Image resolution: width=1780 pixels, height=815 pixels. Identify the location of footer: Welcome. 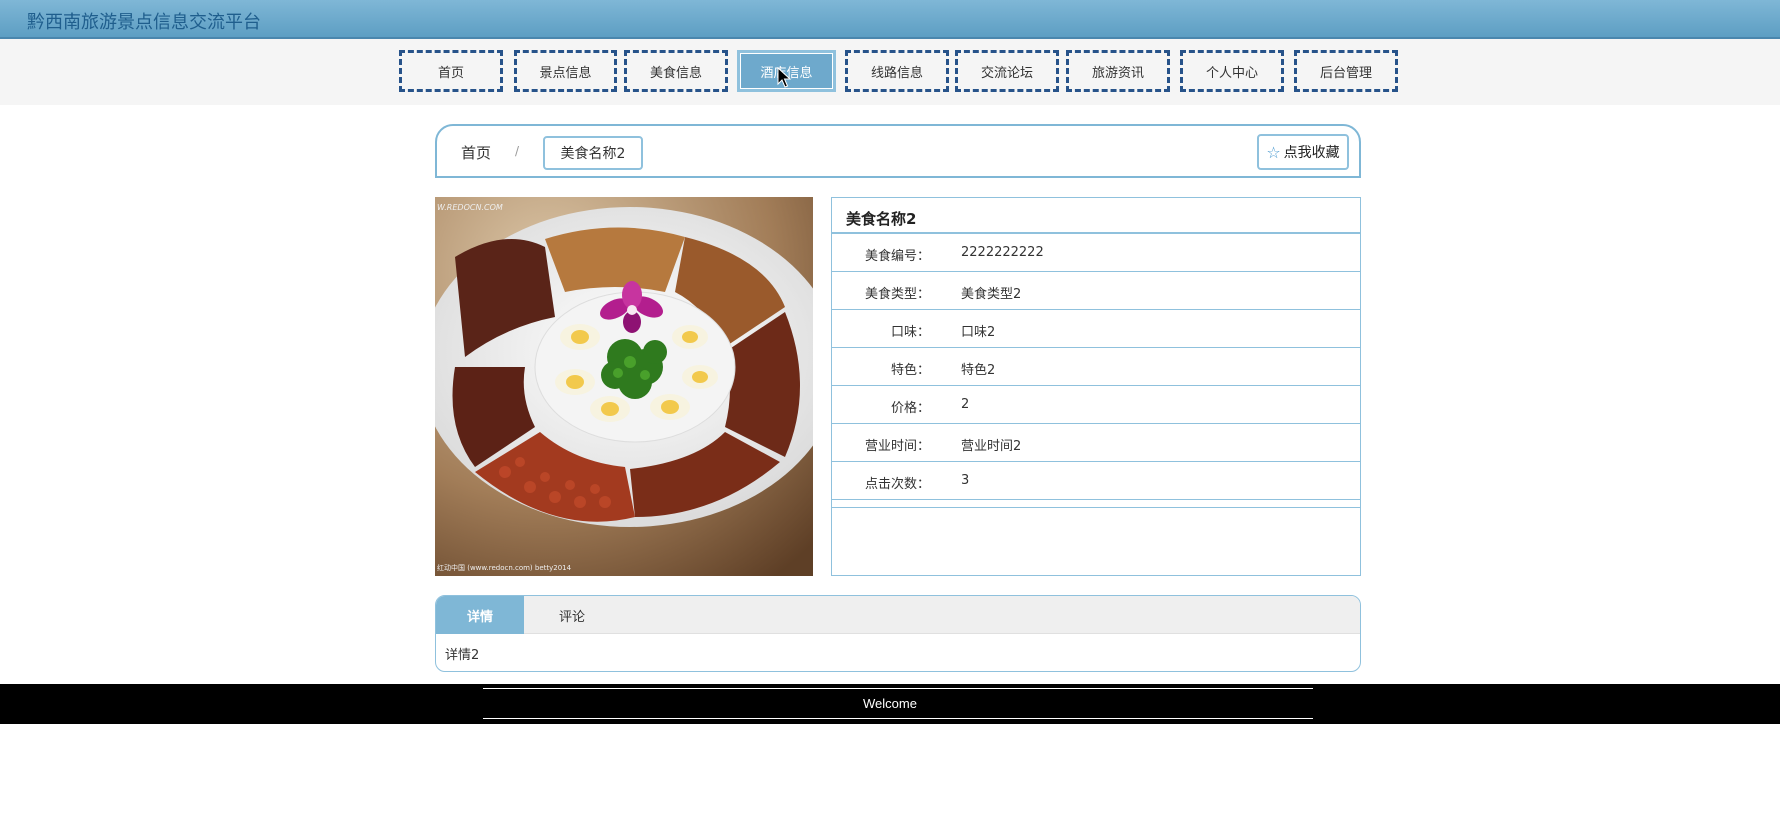
(890, 704).